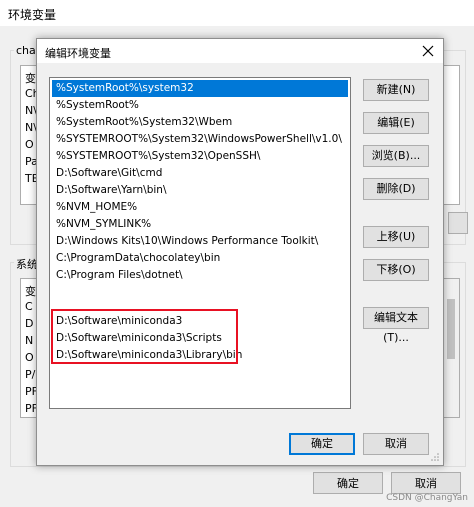 The image size is (474, 507). Describe the element at coordinates (30, 374) in the screenshot. I see `list-item: P/` at that location.